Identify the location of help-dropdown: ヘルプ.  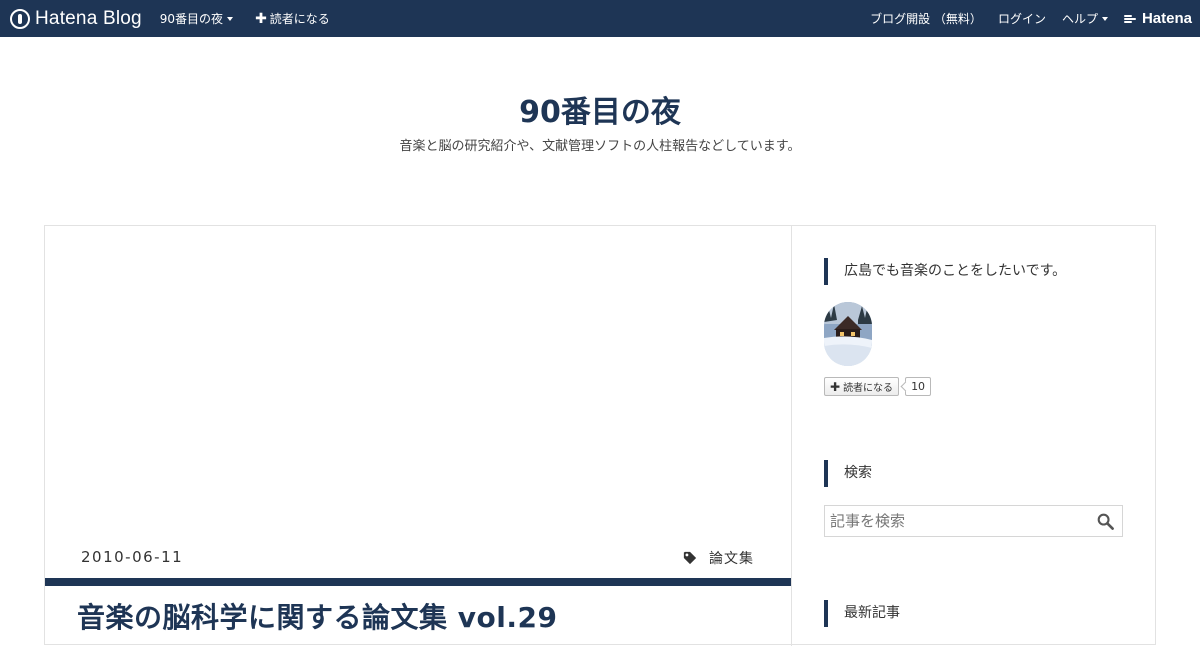
(1085, 18).